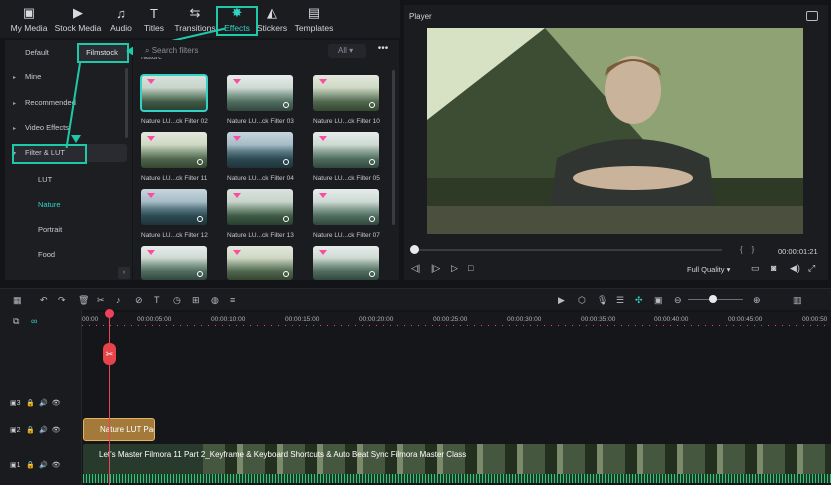 This screenshot has height=485, width=831. What do you see at coordinates (17, 300) in the screenshot?
I see `layout-icon: ▦` at bounding box center [17, 300].